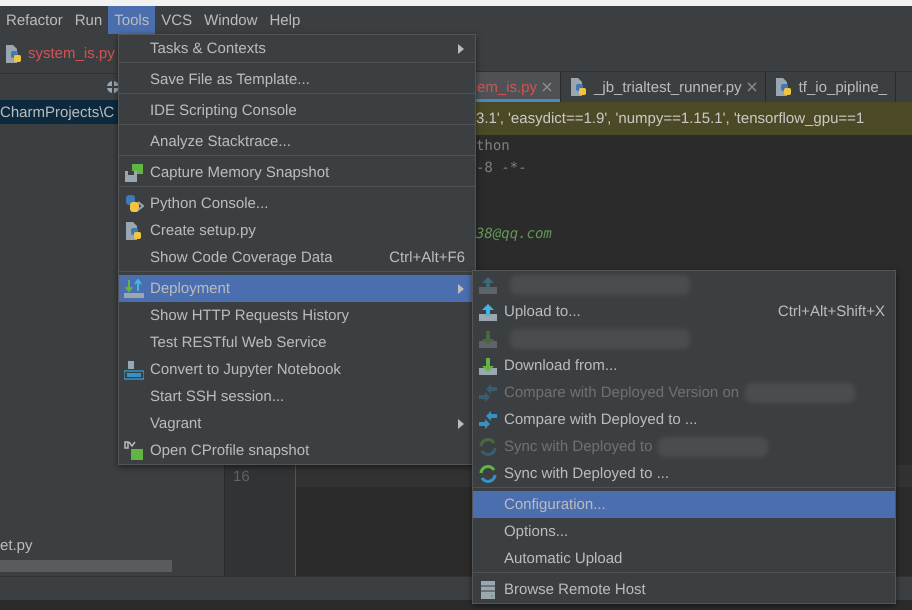 The width and height of the screenshot is (912, 610). What do you see at coordinates (297, 369) in the screenshot?
I see `menu-item: Convert to Jupyter Notebook` at bounding box center [297, 369].